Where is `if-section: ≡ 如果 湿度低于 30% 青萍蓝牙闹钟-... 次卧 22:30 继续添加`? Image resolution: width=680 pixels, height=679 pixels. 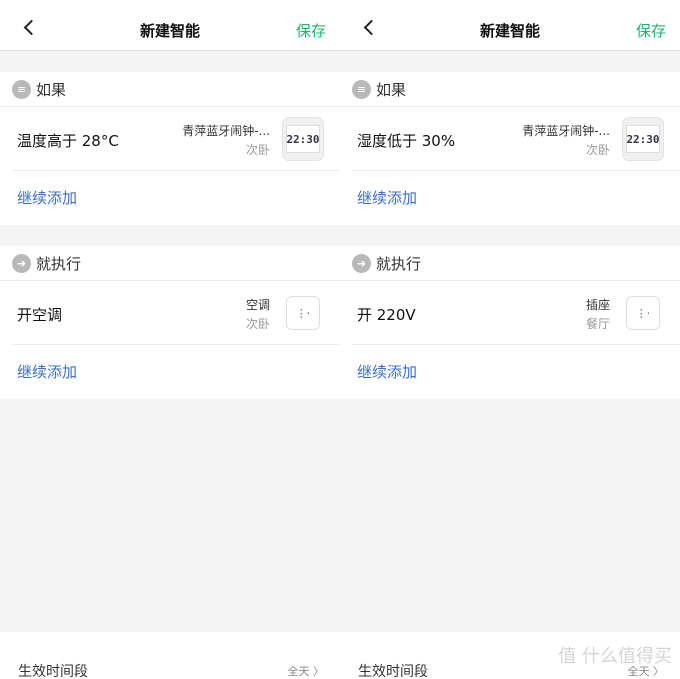 if-section: ≡ 如果 湿度低于 30% 青萍蓝牙闹钟-... 次卧 22:30 继续添加 is located at coordinates (510, 148).